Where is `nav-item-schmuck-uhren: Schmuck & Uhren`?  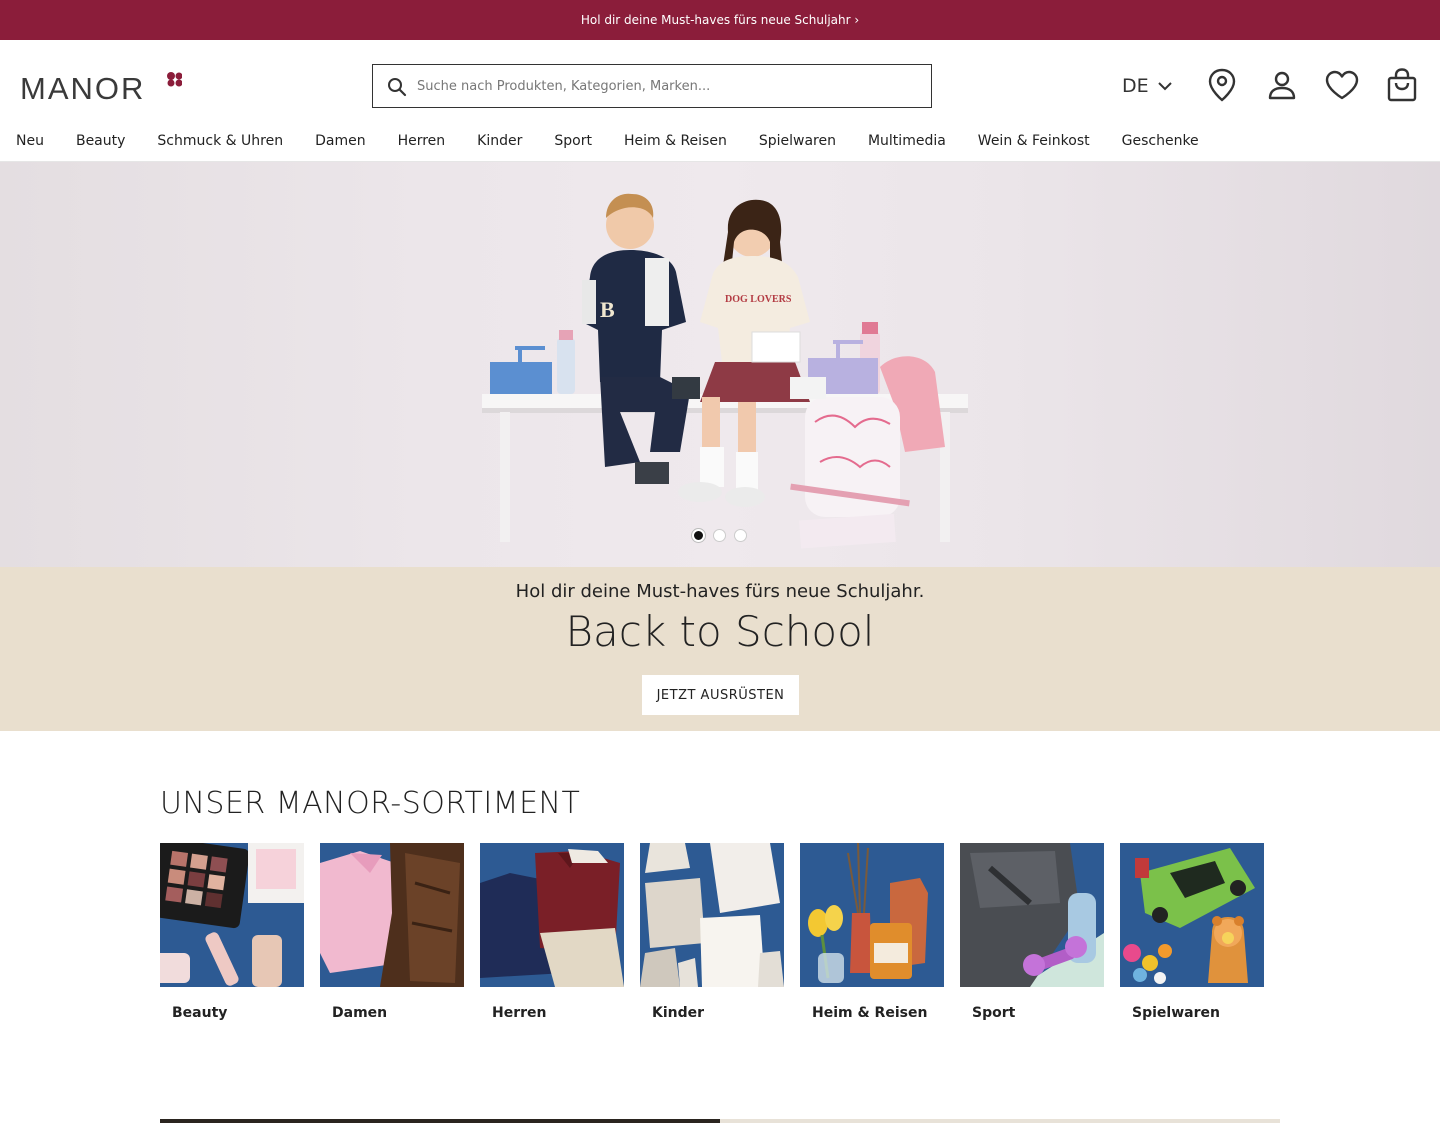 nav-item-schmuck-uhren: Schmuck & Uhren is located at coordinates (220, 141).